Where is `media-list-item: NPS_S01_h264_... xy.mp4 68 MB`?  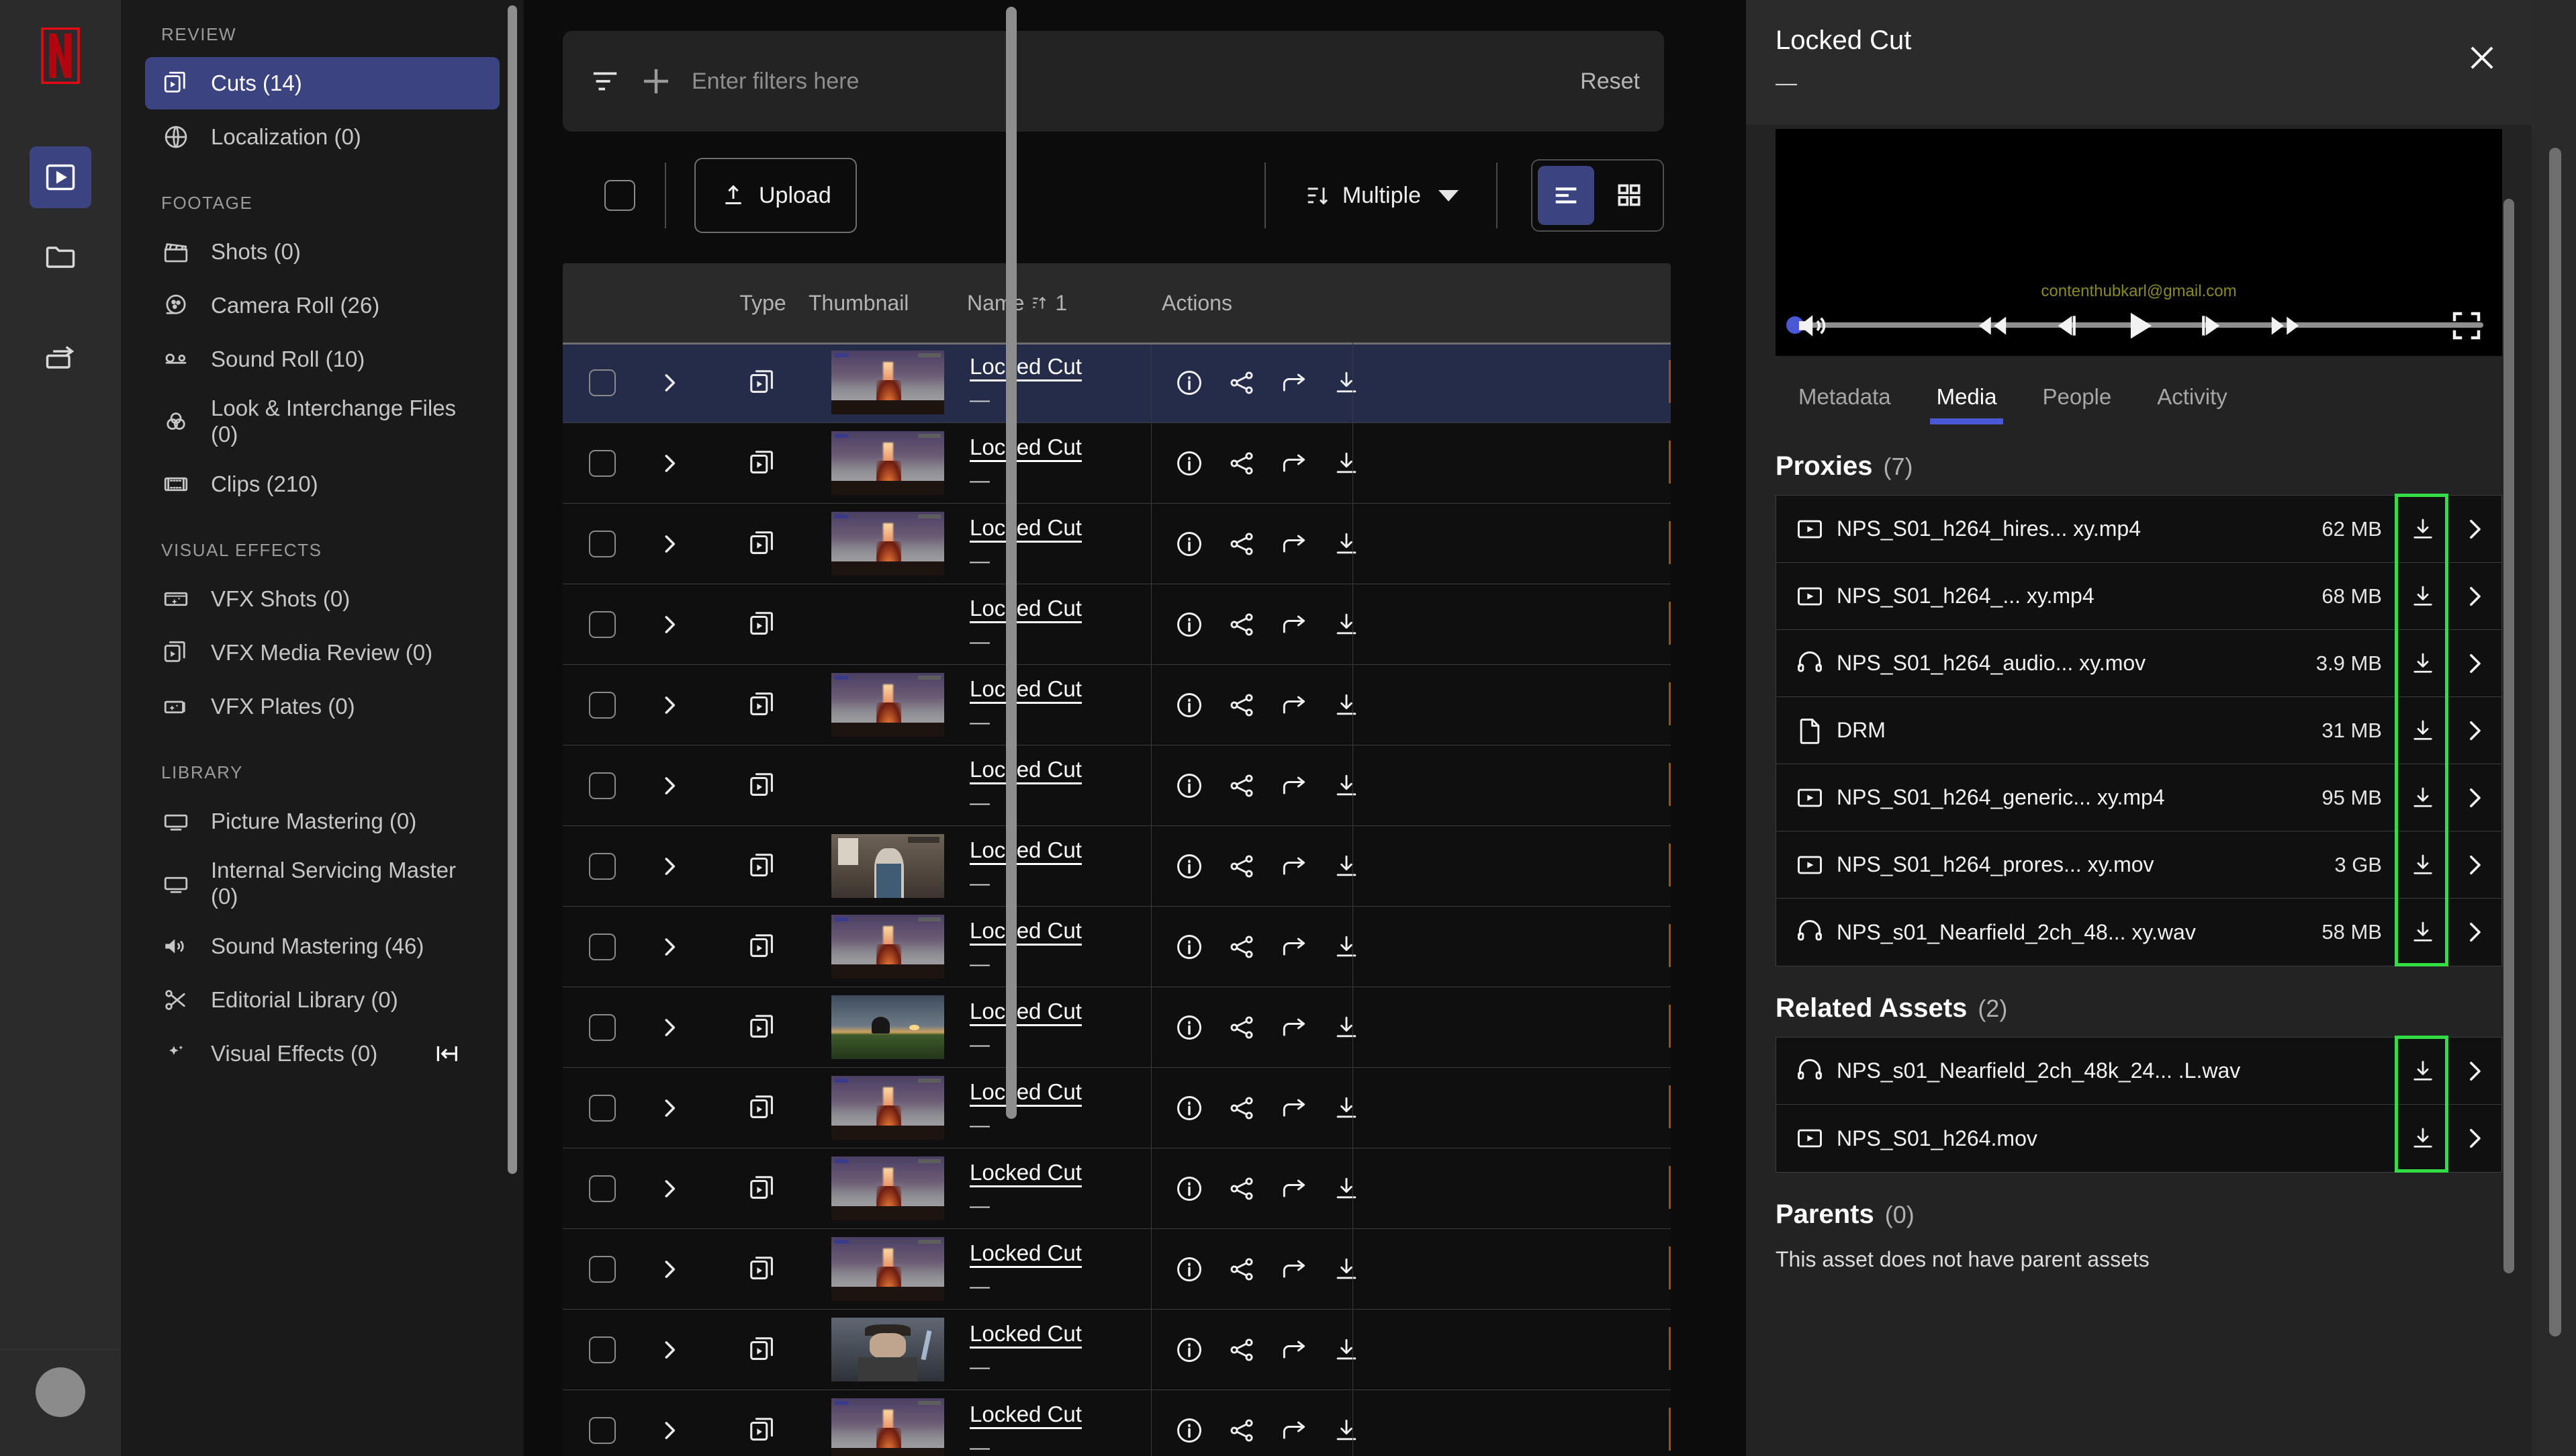 media-list-item: NPS_S01_h264_... xy.mp4 68 MB is located at coordinates (2138, 596).